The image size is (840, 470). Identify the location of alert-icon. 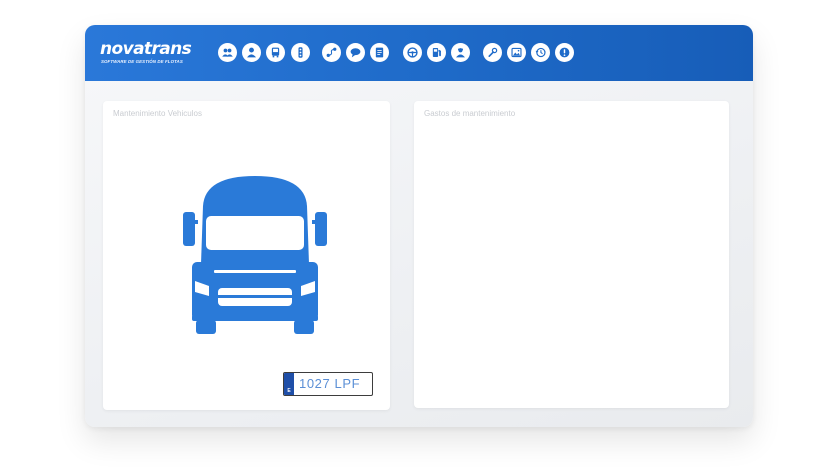
(564, 52).